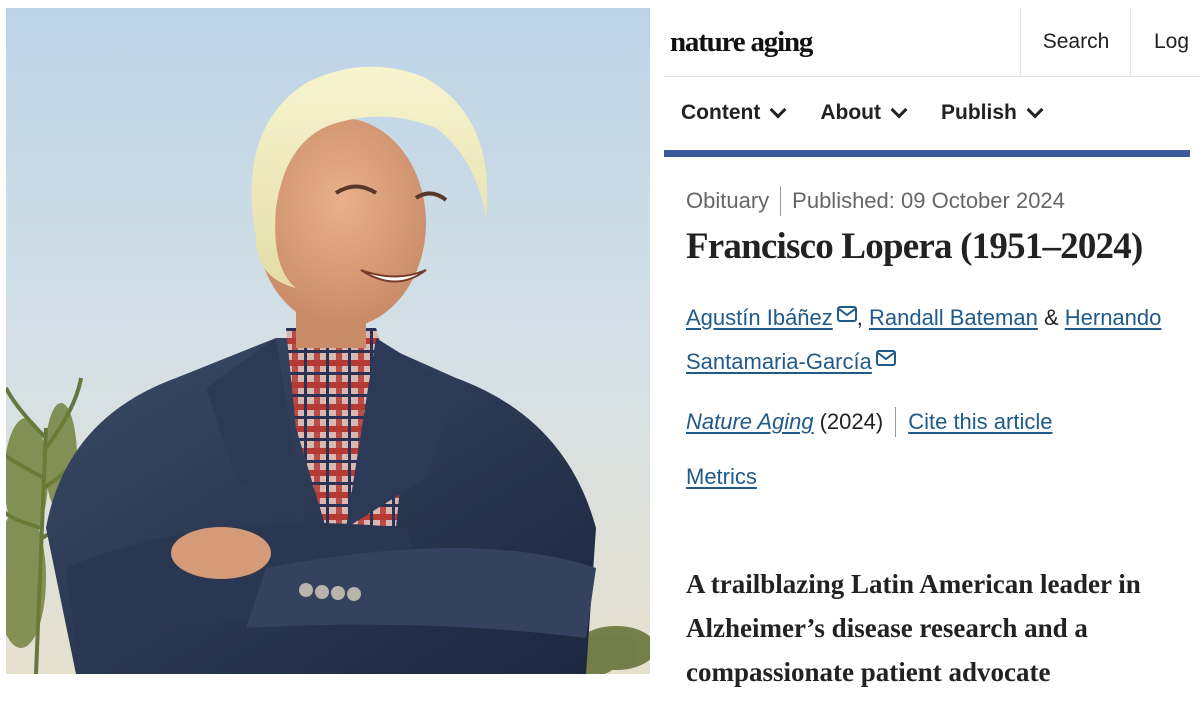  What do you see at coordinates (1075, 42) in the screenshot?
I see `search-button: Search` at bounding box center [1075, 42].